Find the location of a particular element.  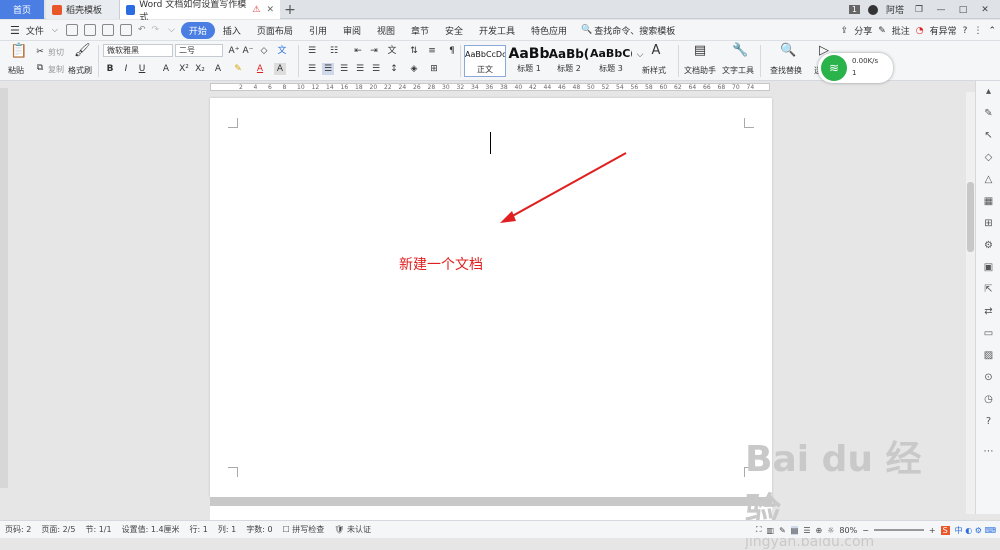

italic-icon: I is located at coordinates (126, 69).